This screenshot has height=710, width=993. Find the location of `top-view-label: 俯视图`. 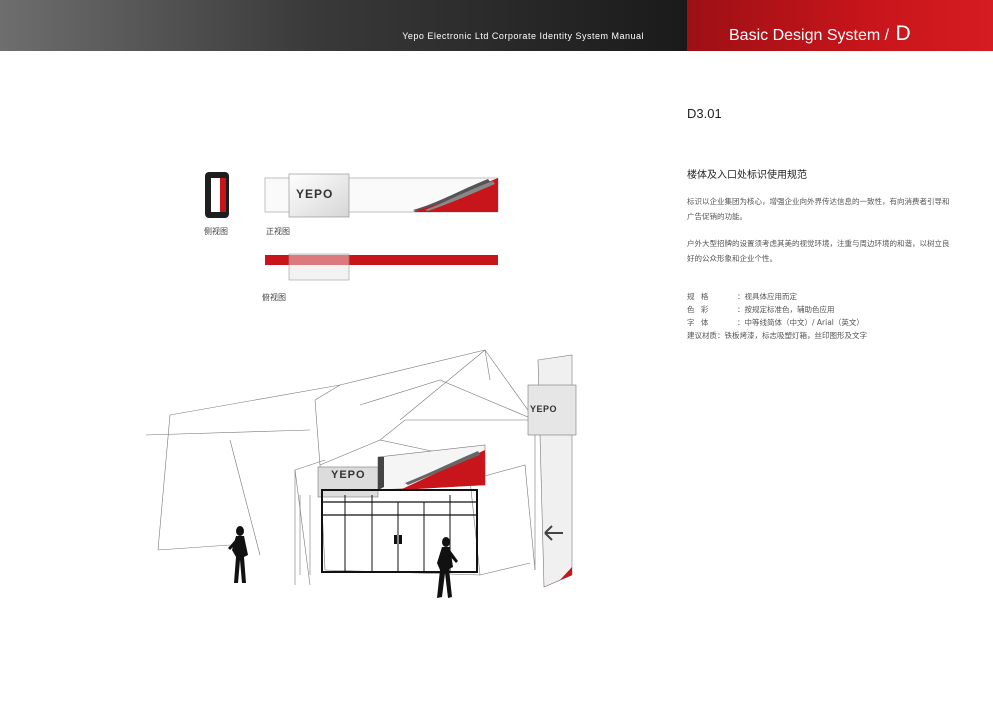

top-view-label: 俯视图 is located at coordinates (274, 297).